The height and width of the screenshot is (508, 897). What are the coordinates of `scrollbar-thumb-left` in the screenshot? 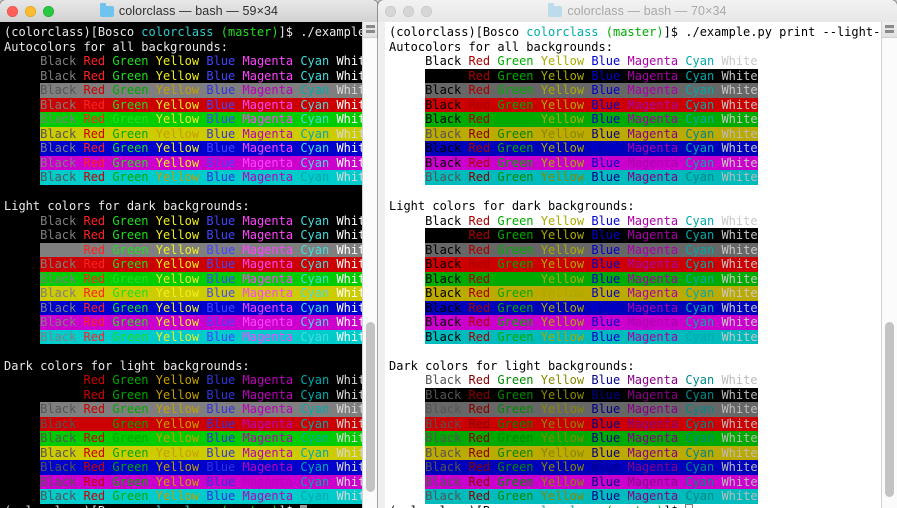 It's located at (370, 407).